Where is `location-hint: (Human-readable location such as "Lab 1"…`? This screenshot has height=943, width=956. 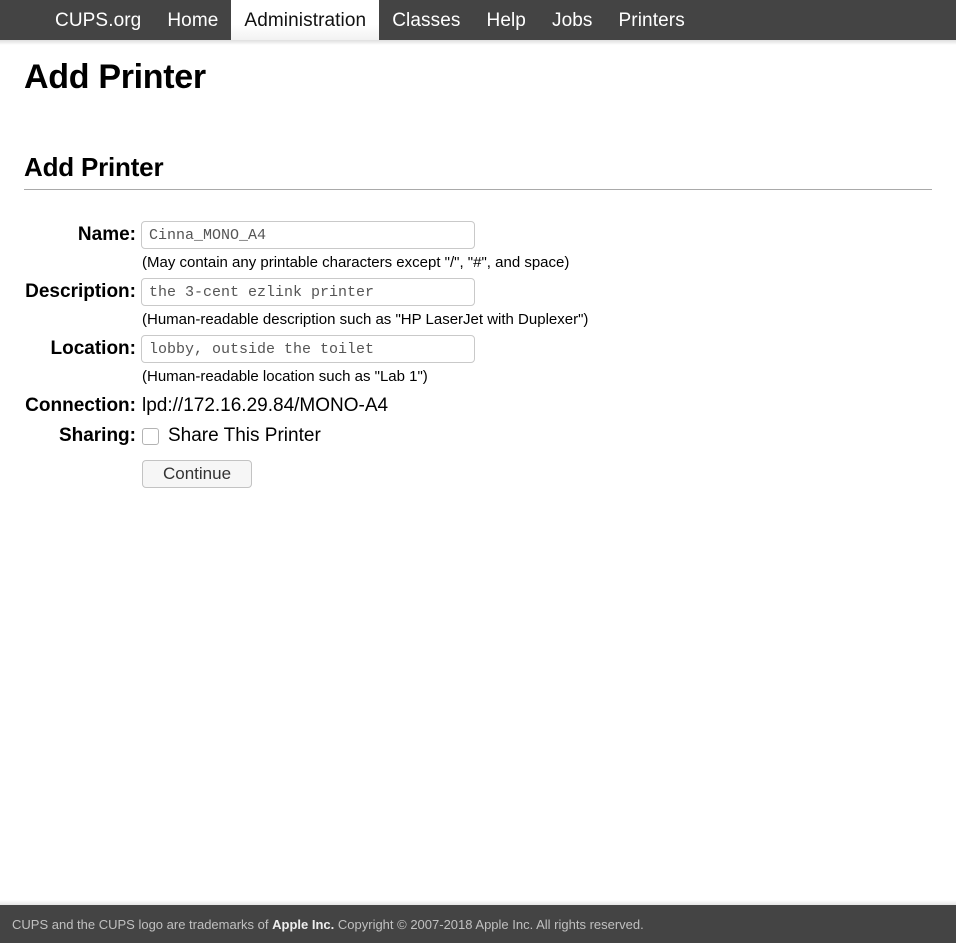
location-hint: (Human-readable location such as "Lab 1"… is located at coordinates (285, 376).